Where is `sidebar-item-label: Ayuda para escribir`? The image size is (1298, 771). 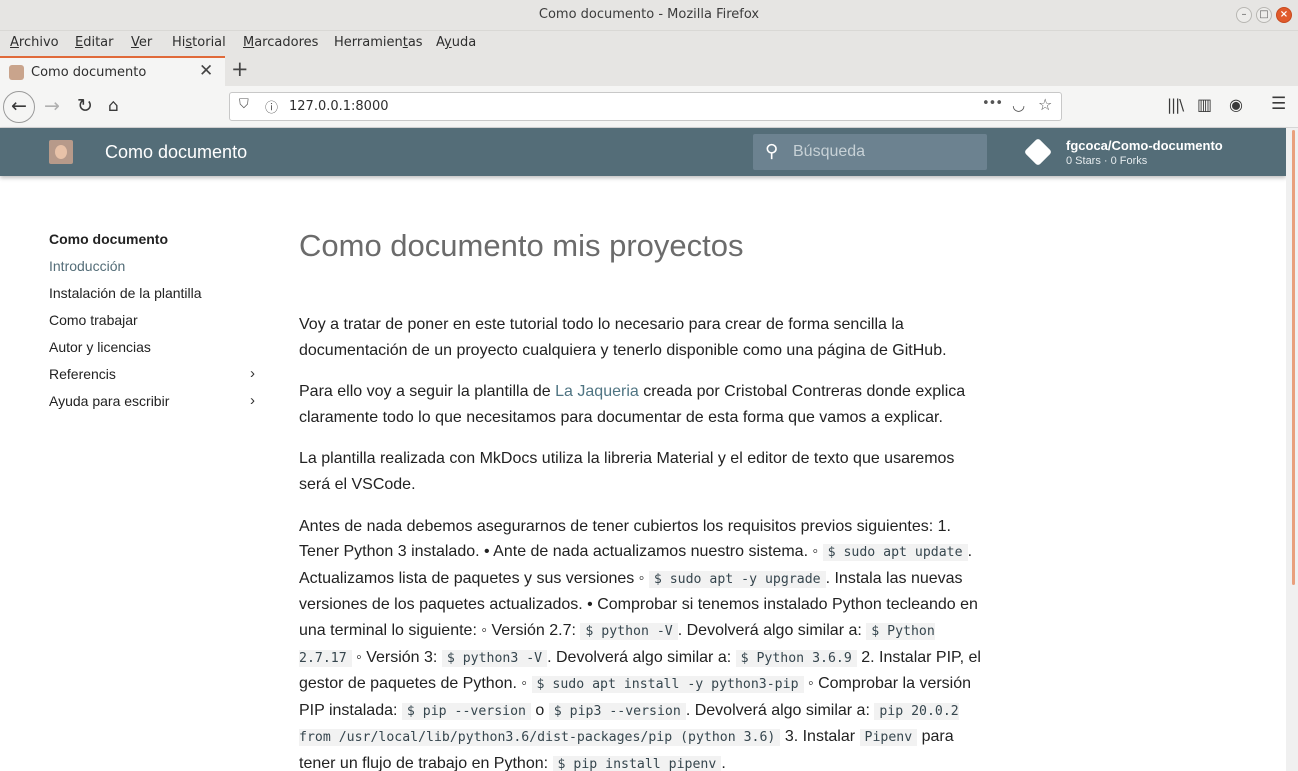
sidebar-item-label: Ayuda para escribir is located at coordinates (109, 401).